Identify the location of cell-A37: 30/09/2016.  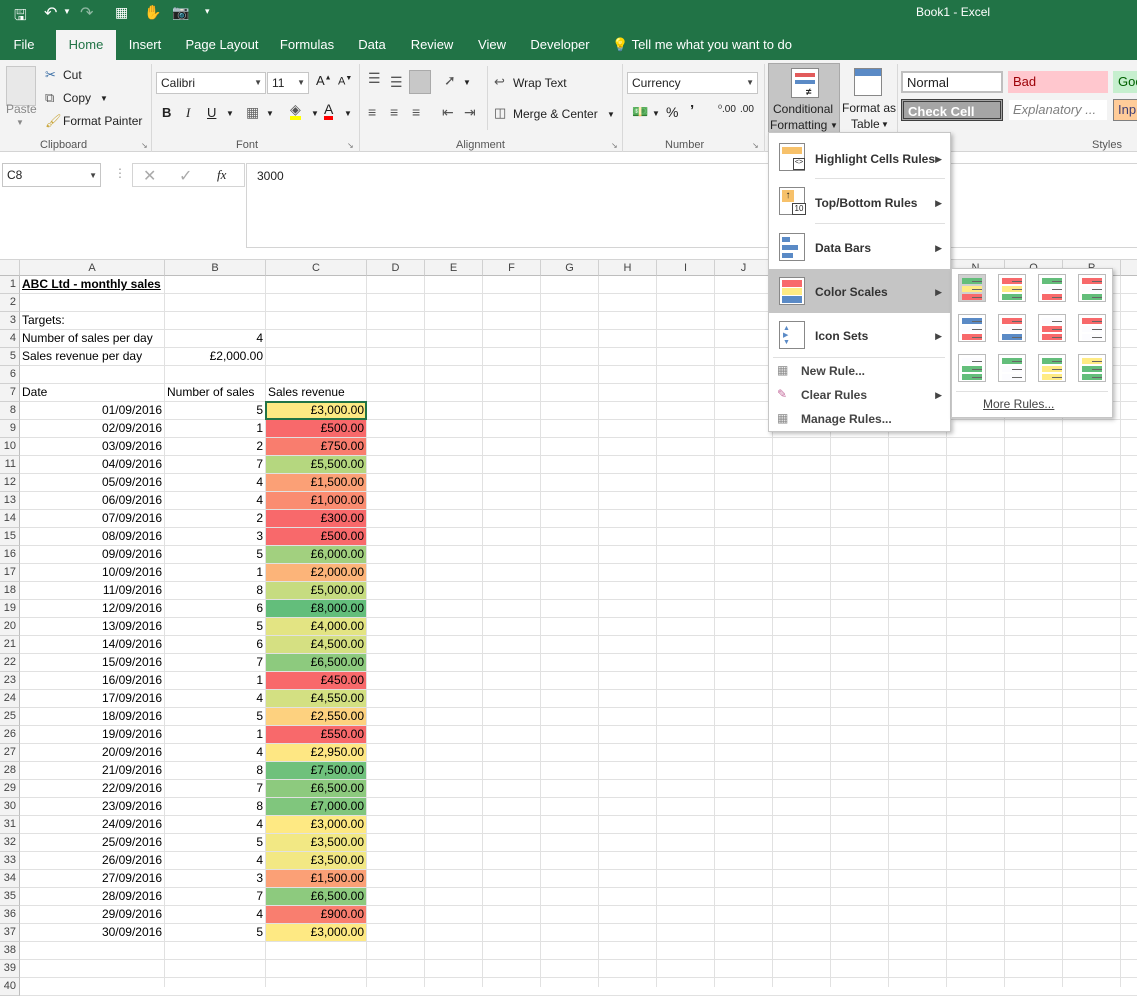
(92, 933).